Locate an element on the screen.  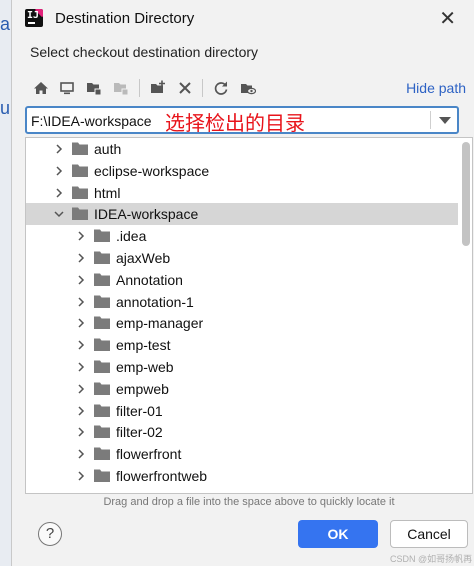
tree-row: filter-01 is located at coordinates (242, 411).